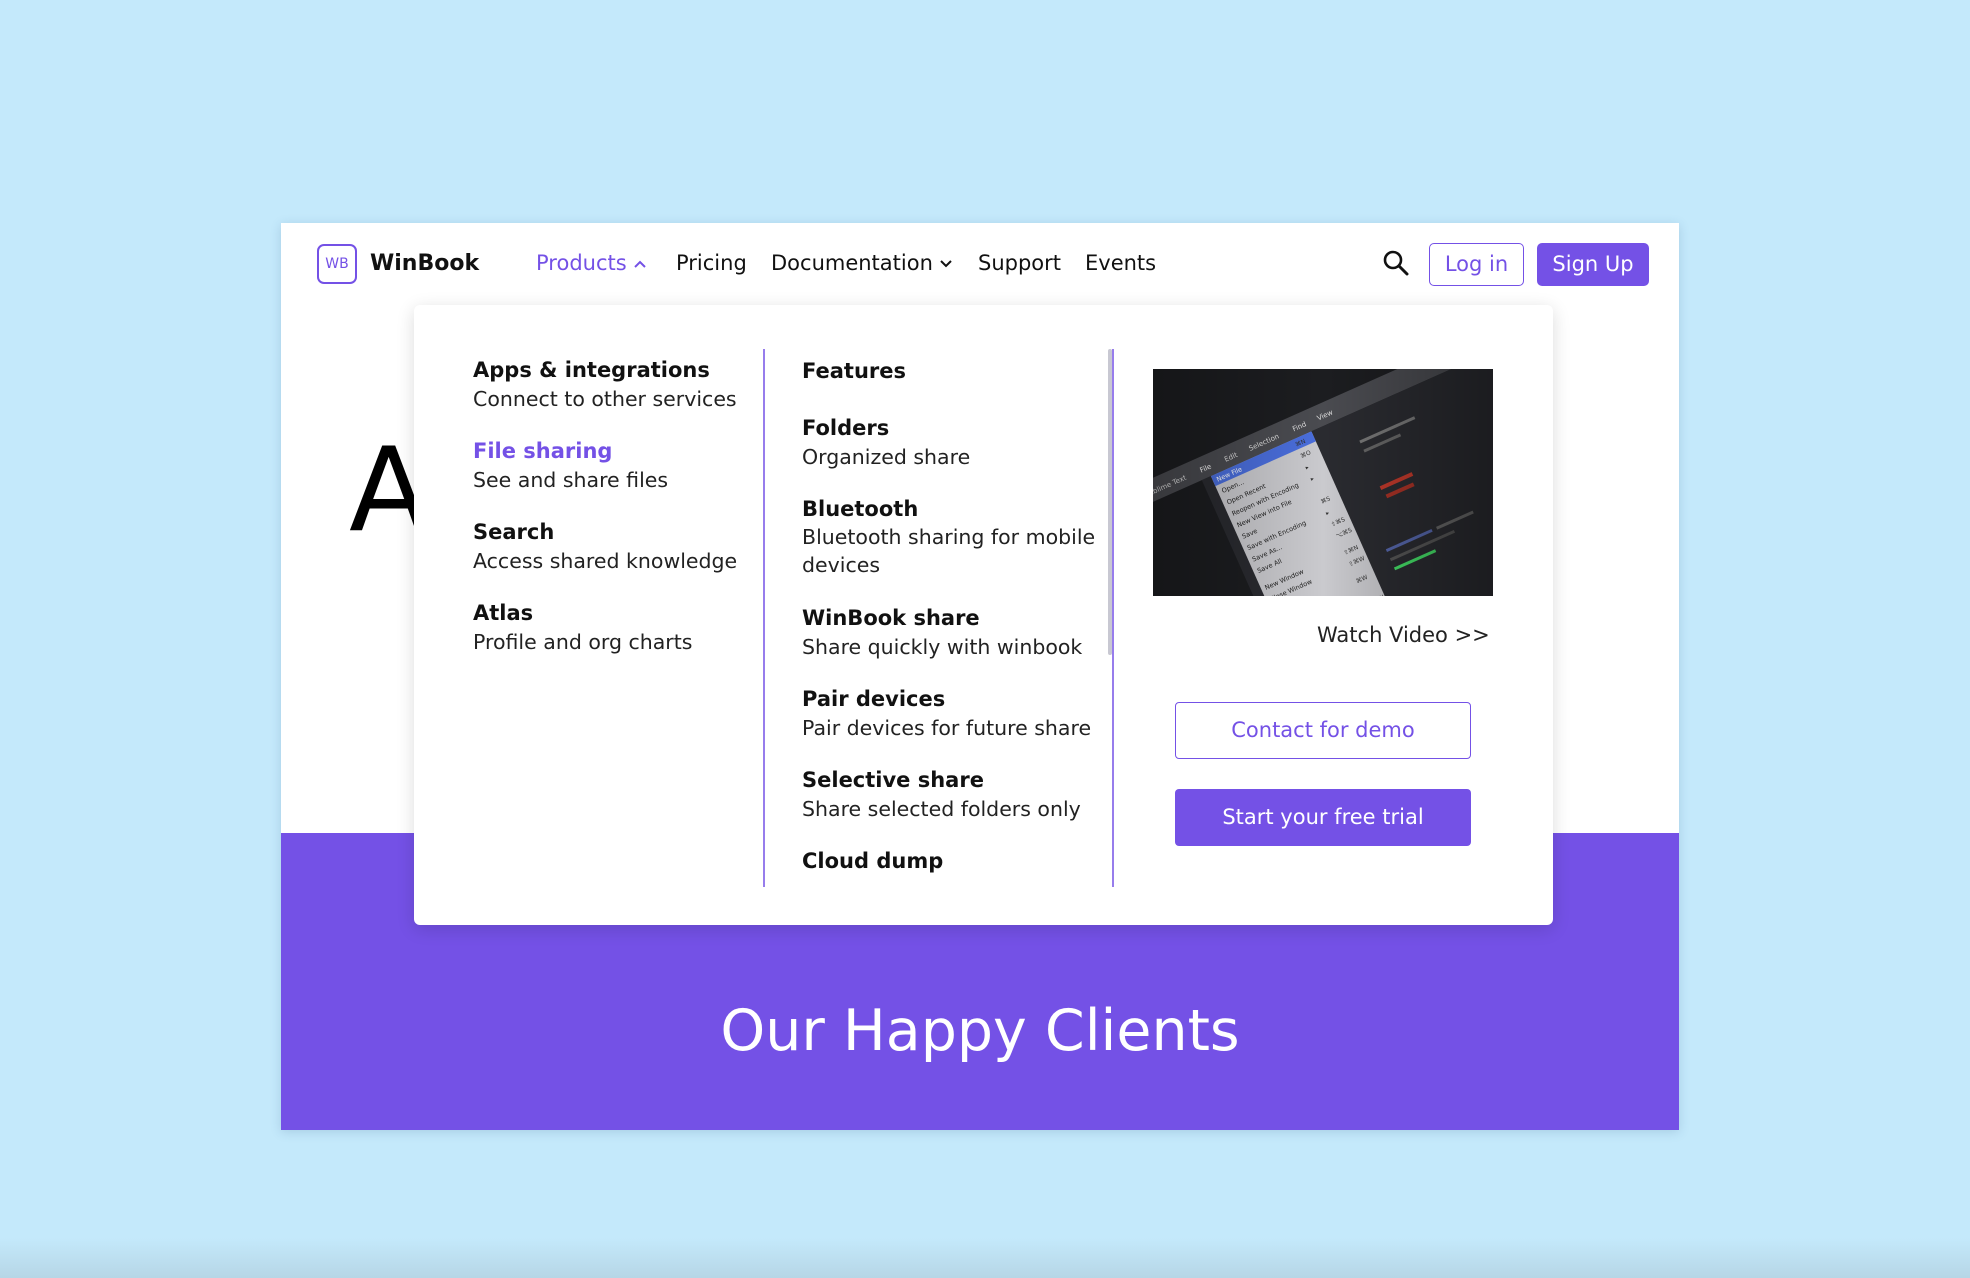 This screenshot has width=1970, height=1278. I want to click on nav-item-documentation: Documentation, so click(862, 263).